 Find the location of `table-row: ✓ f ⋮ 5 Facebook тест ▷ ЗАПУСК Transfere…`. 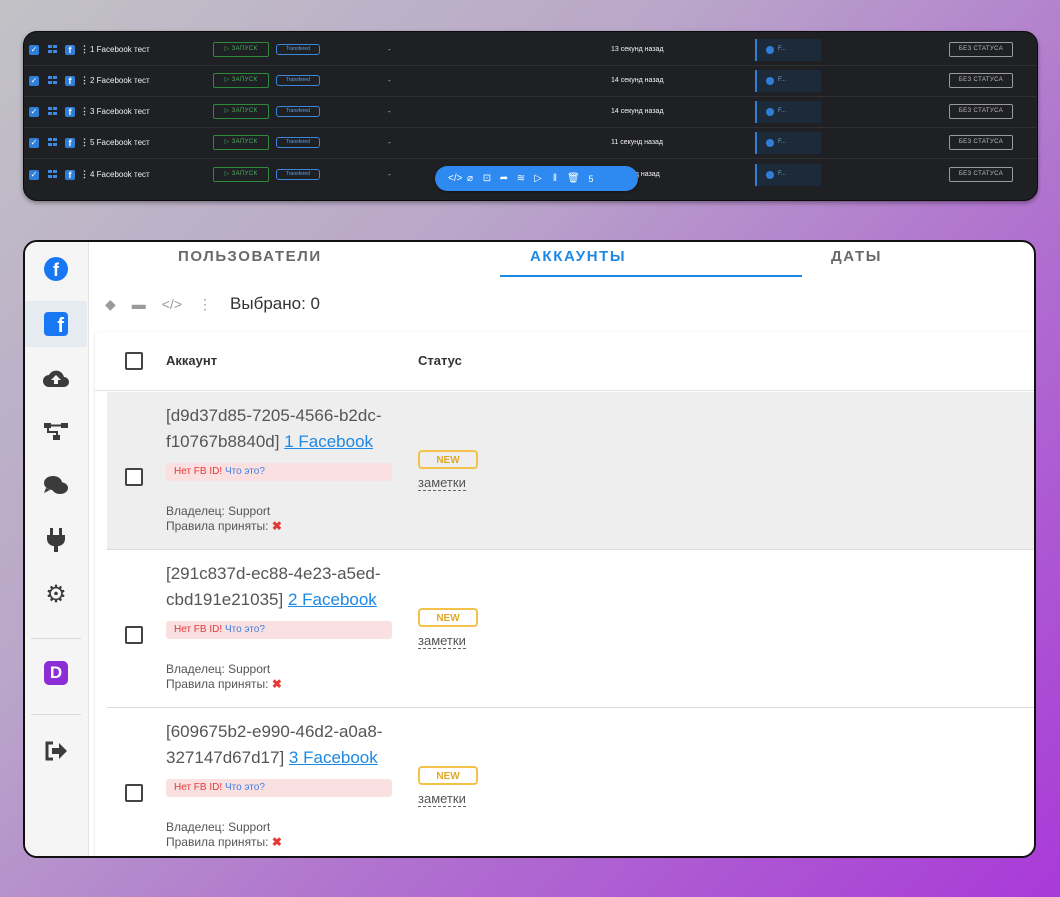

table-row: ✓ f ⋮ 5 Facebook тест ▷ ЗАПУСК Transfere… is located at coordinates (530, 143).